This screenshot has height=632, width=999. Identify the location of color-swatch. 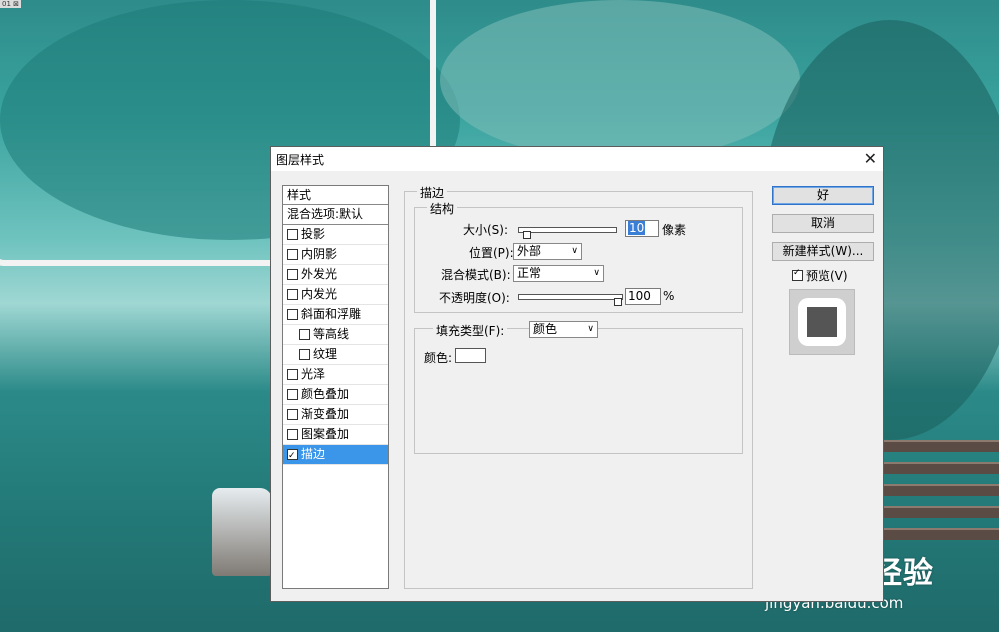
(470, 355).